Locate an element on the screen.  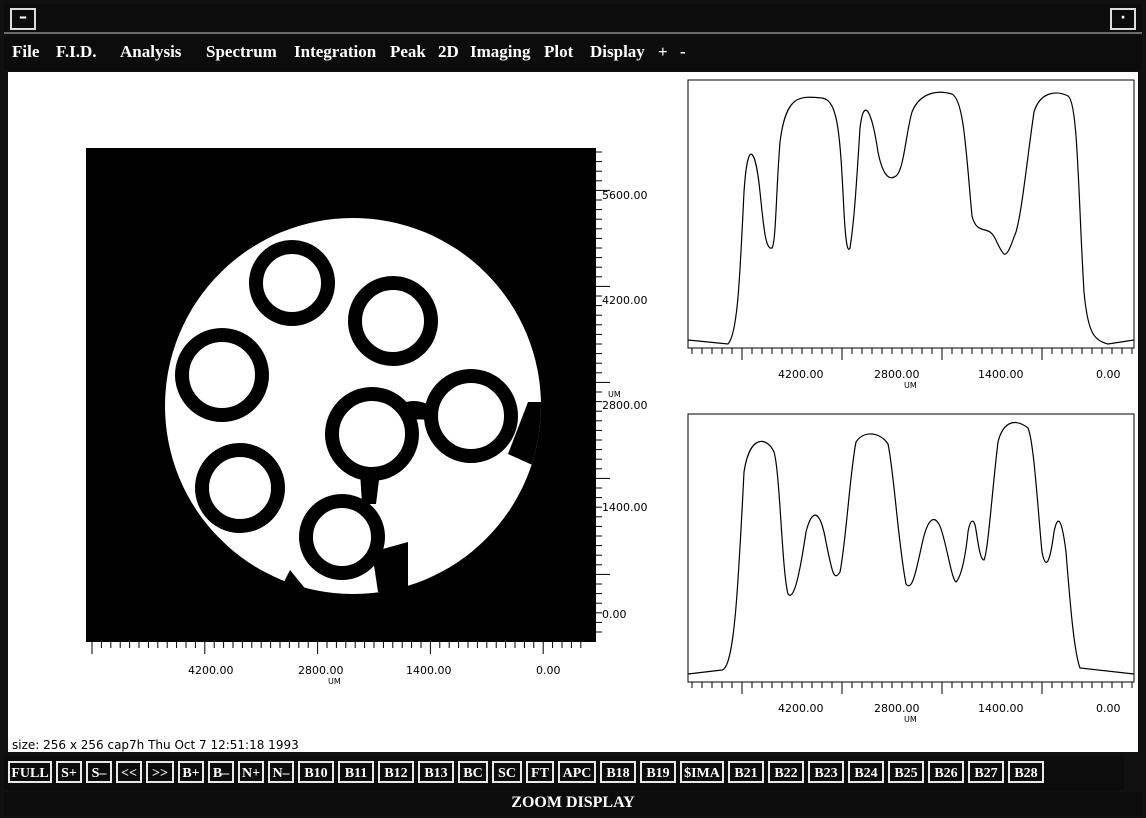
image-y-tick-label: 0.00 is located at coordinates (614, 614).